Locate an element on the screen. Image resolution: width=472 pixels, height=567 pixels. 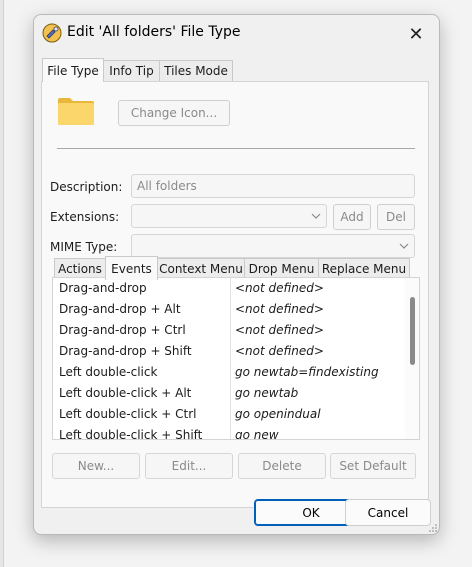
list-item: Left double-click + Ctrl go openindual is located at coordinates (228, 414).